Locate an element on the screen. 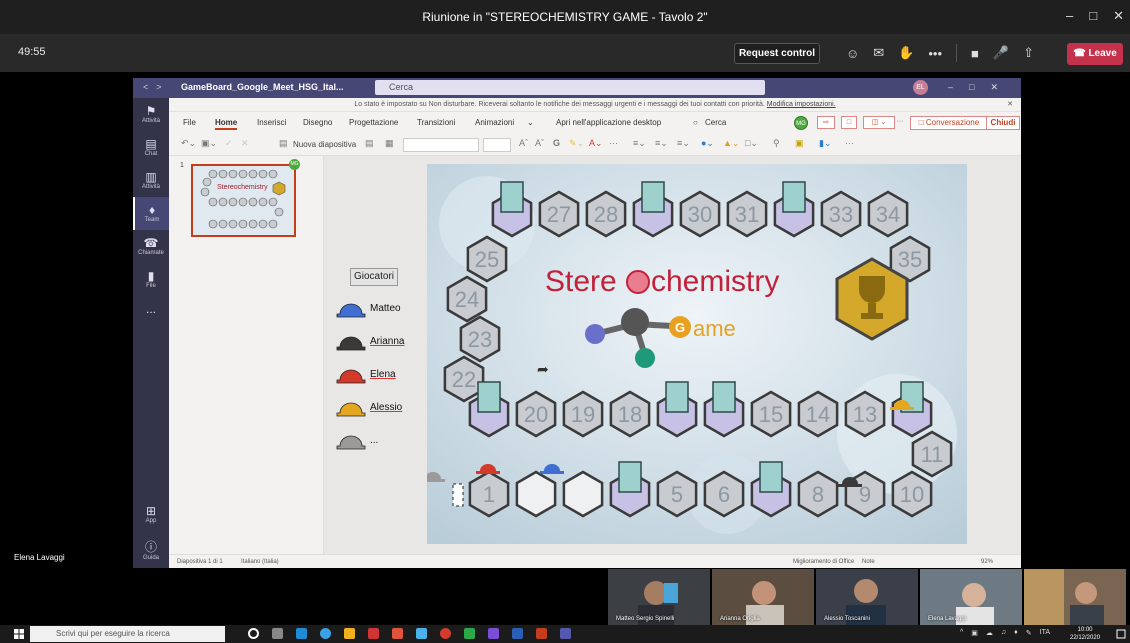 Image resolution: width=1130 pixels, height=643 pixels. tab-home: Home is located at coordinates (226, 124).